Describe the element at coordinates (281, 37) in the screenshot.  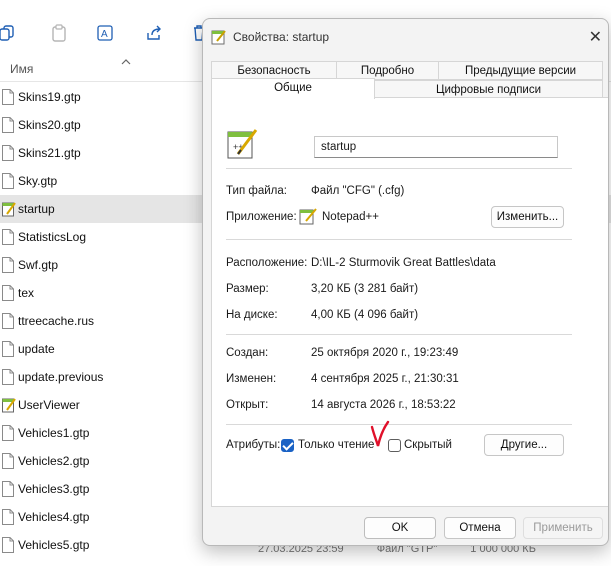
I see `dialog-title: Свойства: startup` at that location.